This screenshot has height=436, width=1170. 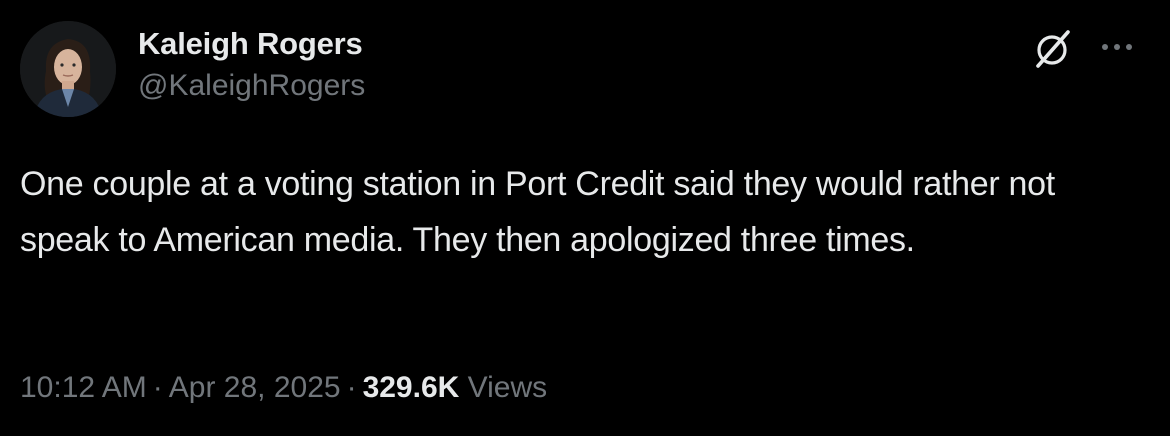 I want to click on author-display-name: Kaleigh Rogers, so click(x=251, y=44).